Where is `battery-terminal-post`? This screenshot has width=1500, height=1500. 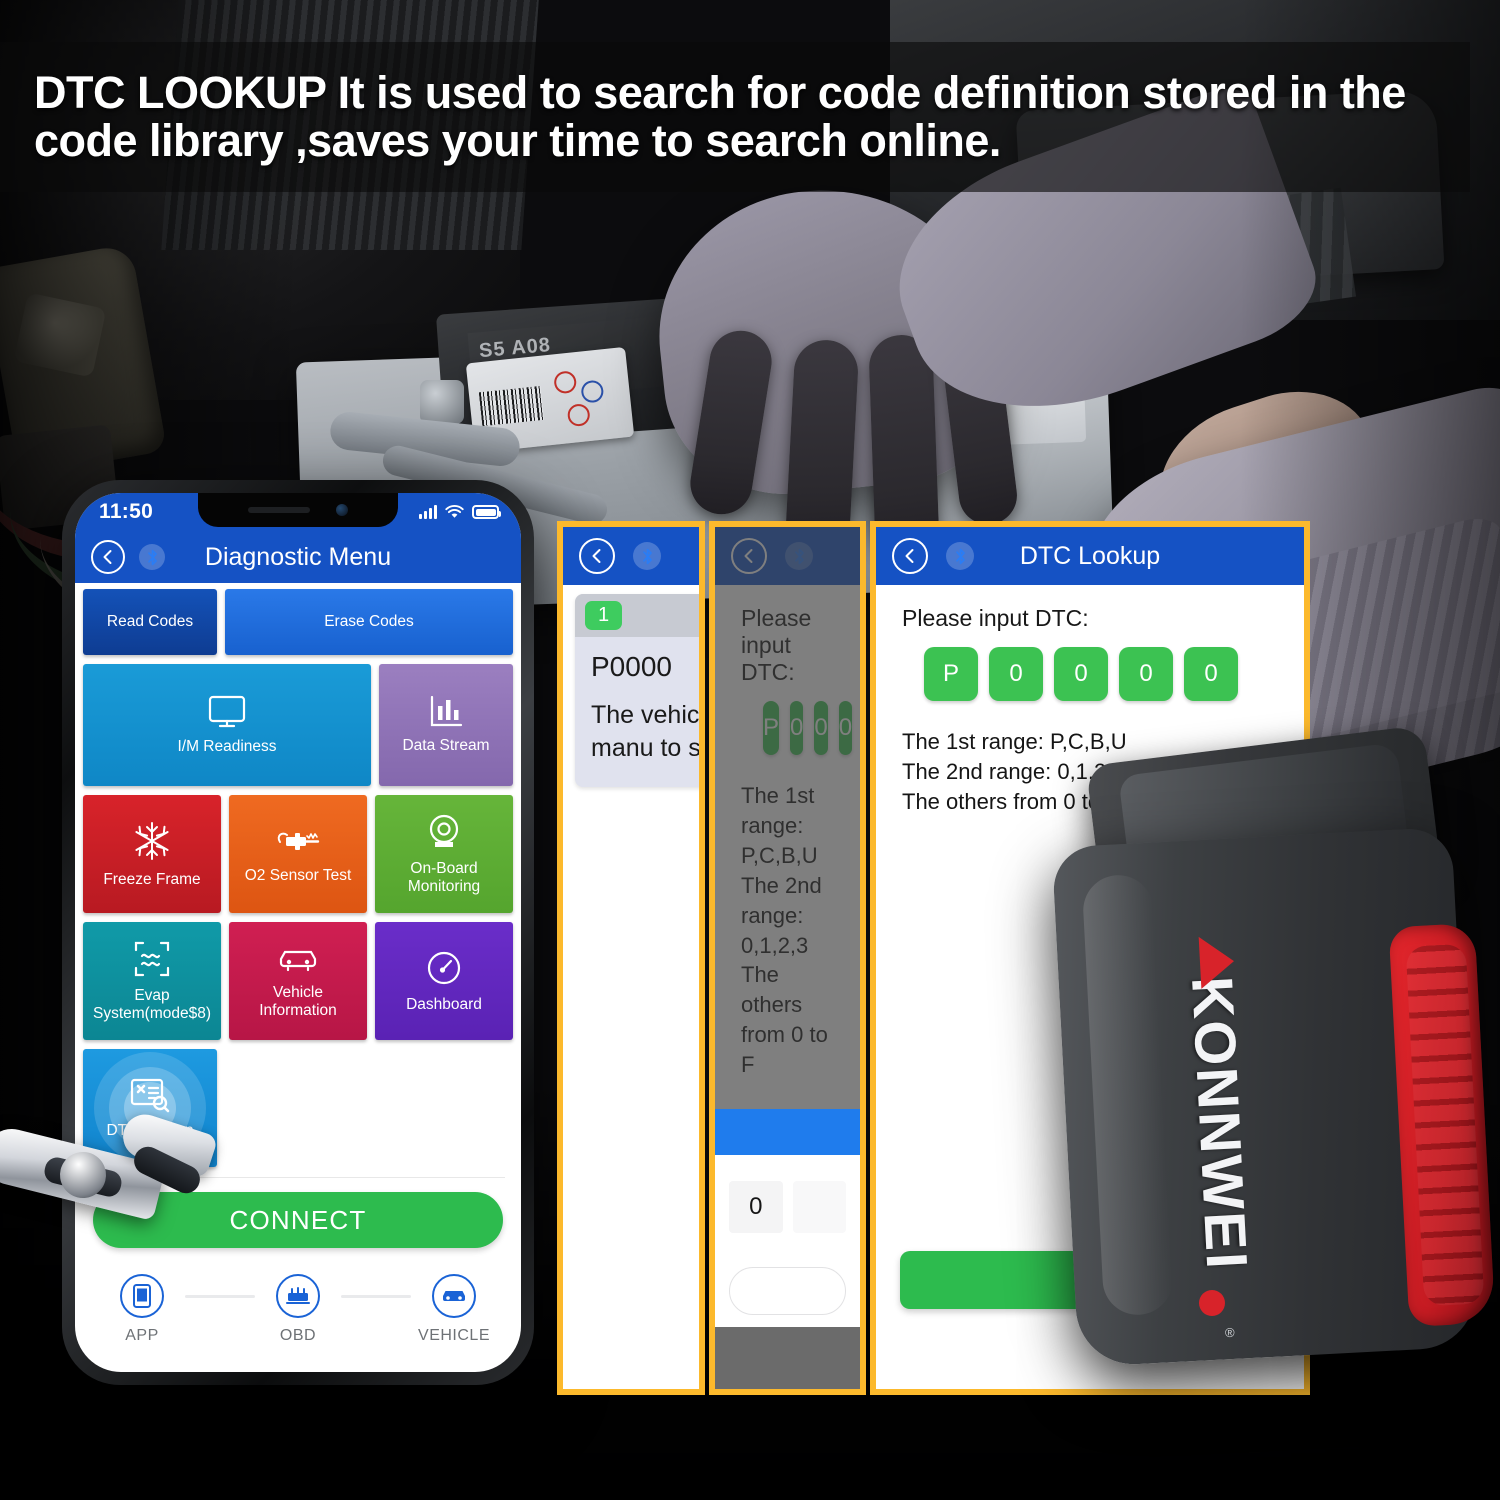
battery-terminal-post is located at coordinates (442, 402).